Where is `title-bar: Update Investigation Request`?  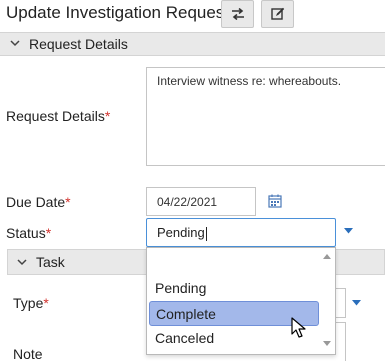 title-bar: Update Investigation Request is located at coordinates (192, 15).